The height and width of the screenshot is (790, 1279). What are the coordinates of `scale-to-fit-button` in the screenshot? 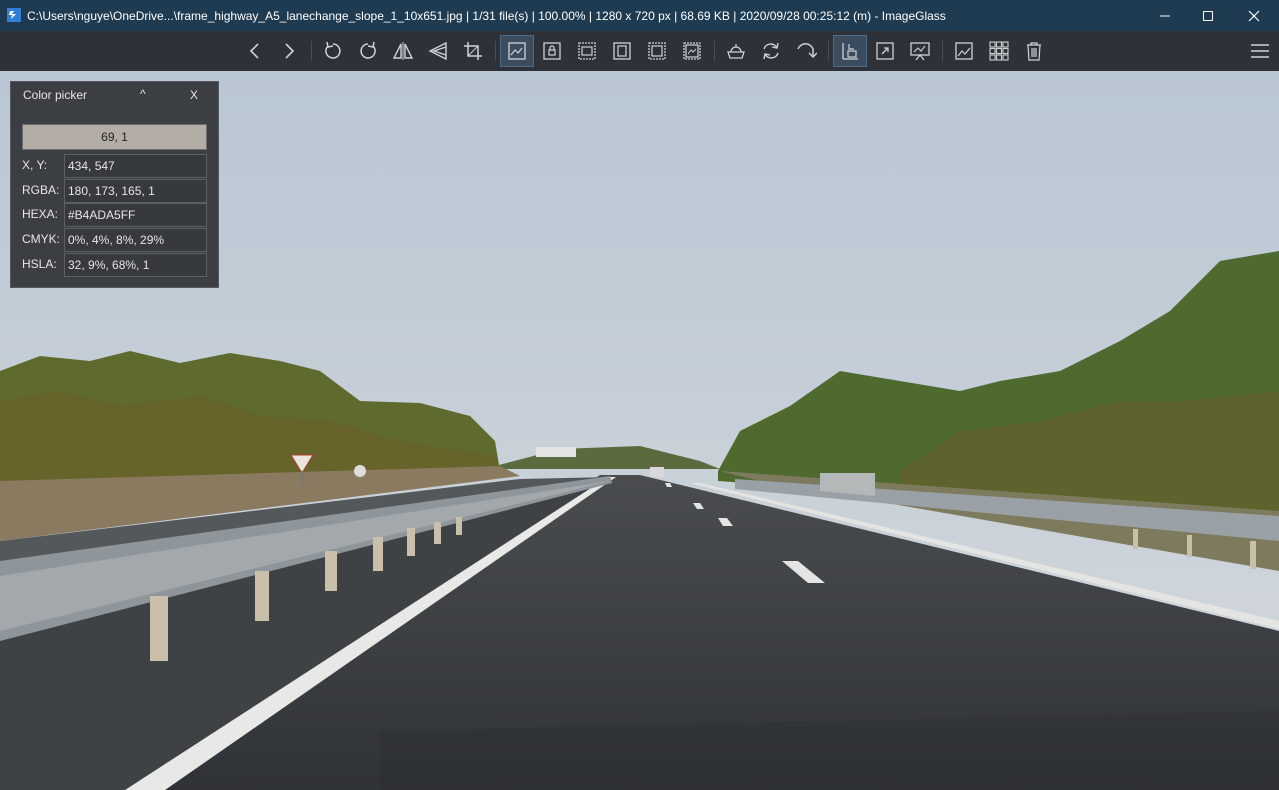 It's located at (657, 51).